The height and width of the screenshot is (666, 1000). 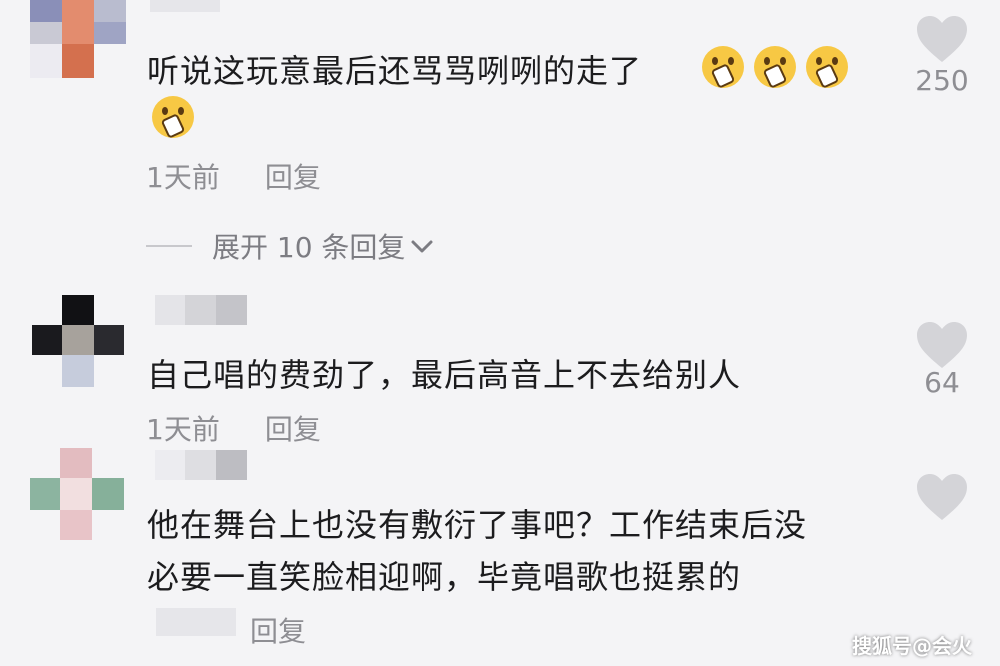 What do you see at coordinates (422, 246) in the screenshot?
I see `chevron-down-icon` at bounding box center [422, 246].